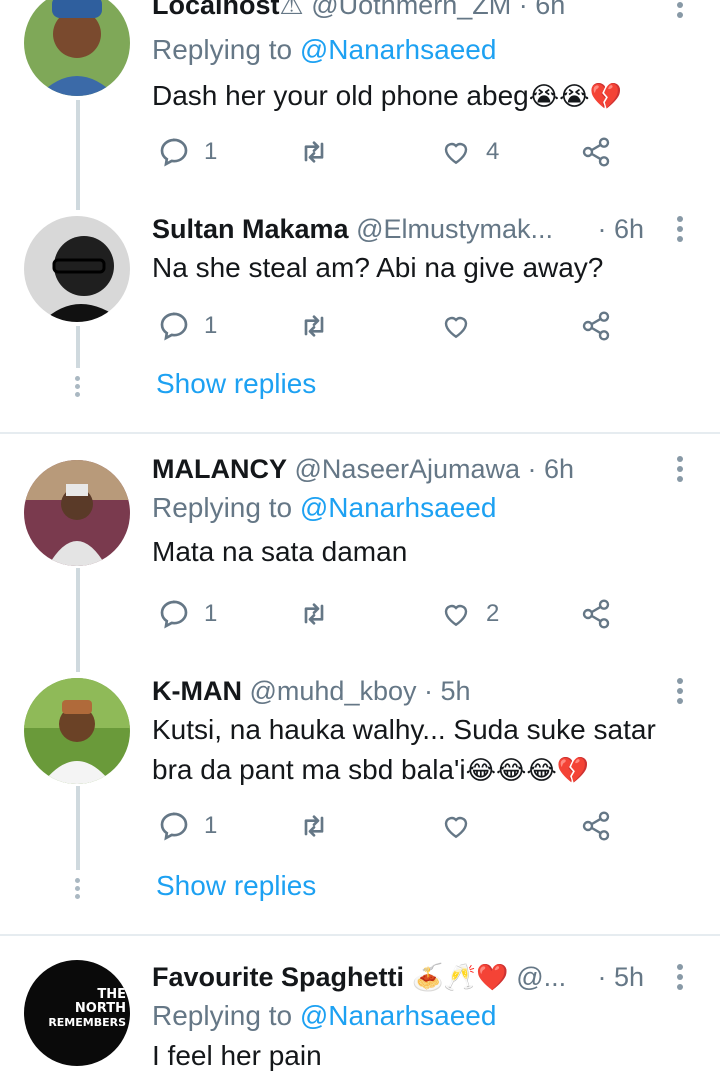 Image resolution: width=720 pixels, height=1080 pixels. Describe the element at coordinates (333, 691) in the screenshot. I see `handle: @muhd_kboy` at that location.